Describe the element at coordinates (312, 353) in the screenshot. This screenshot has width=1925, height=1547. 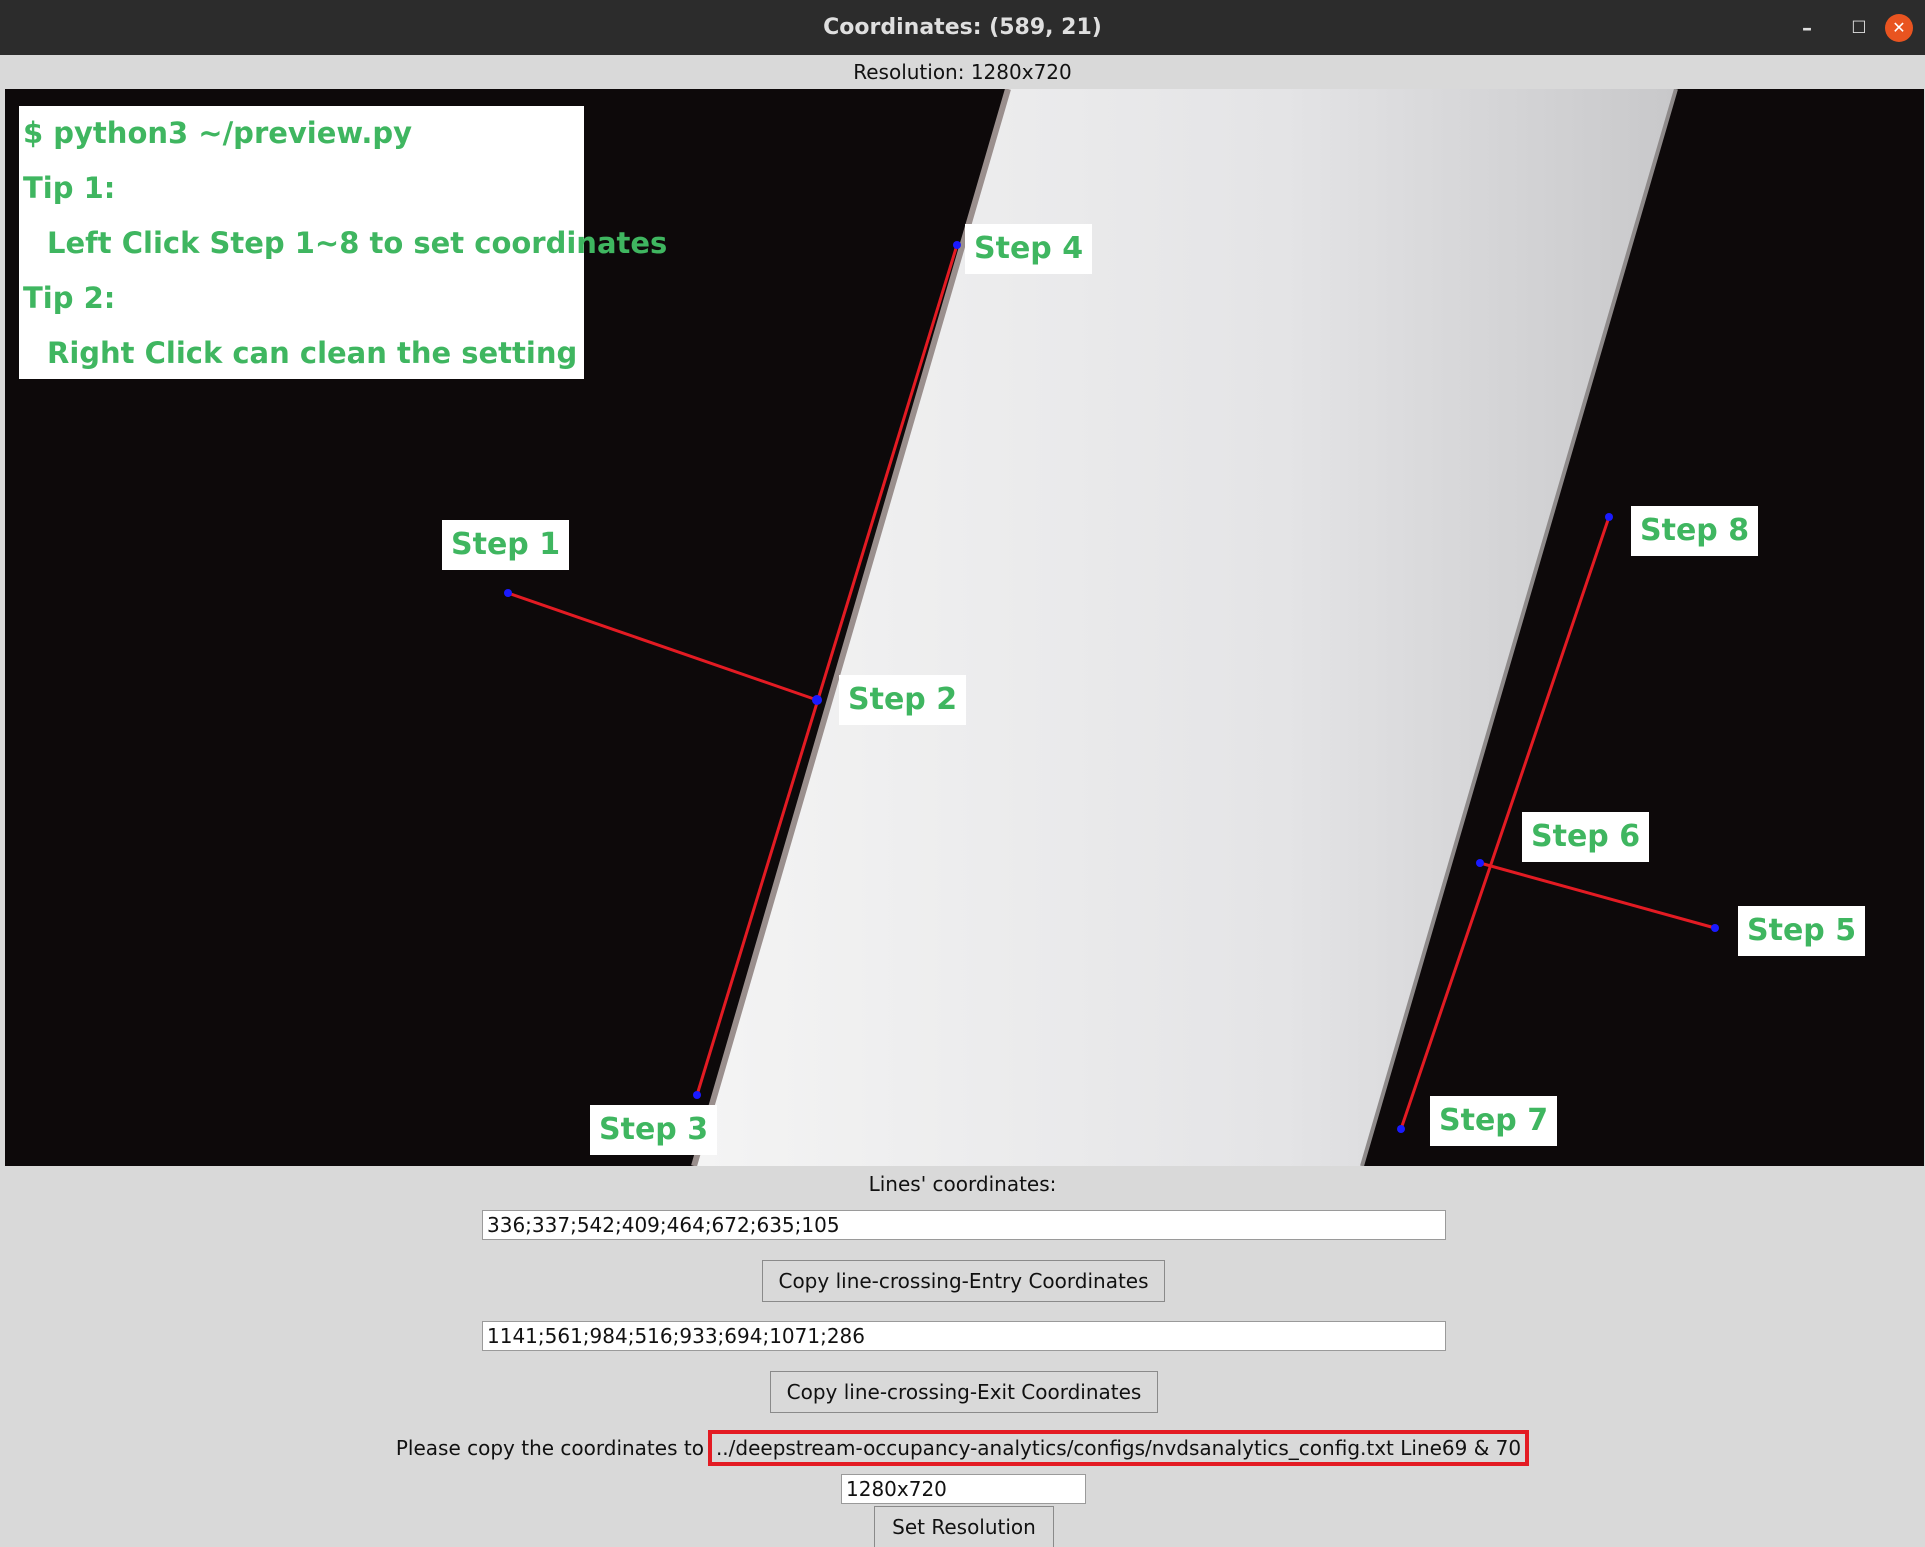
I see `tip2-text: Right Click can clean the setting` at that location.